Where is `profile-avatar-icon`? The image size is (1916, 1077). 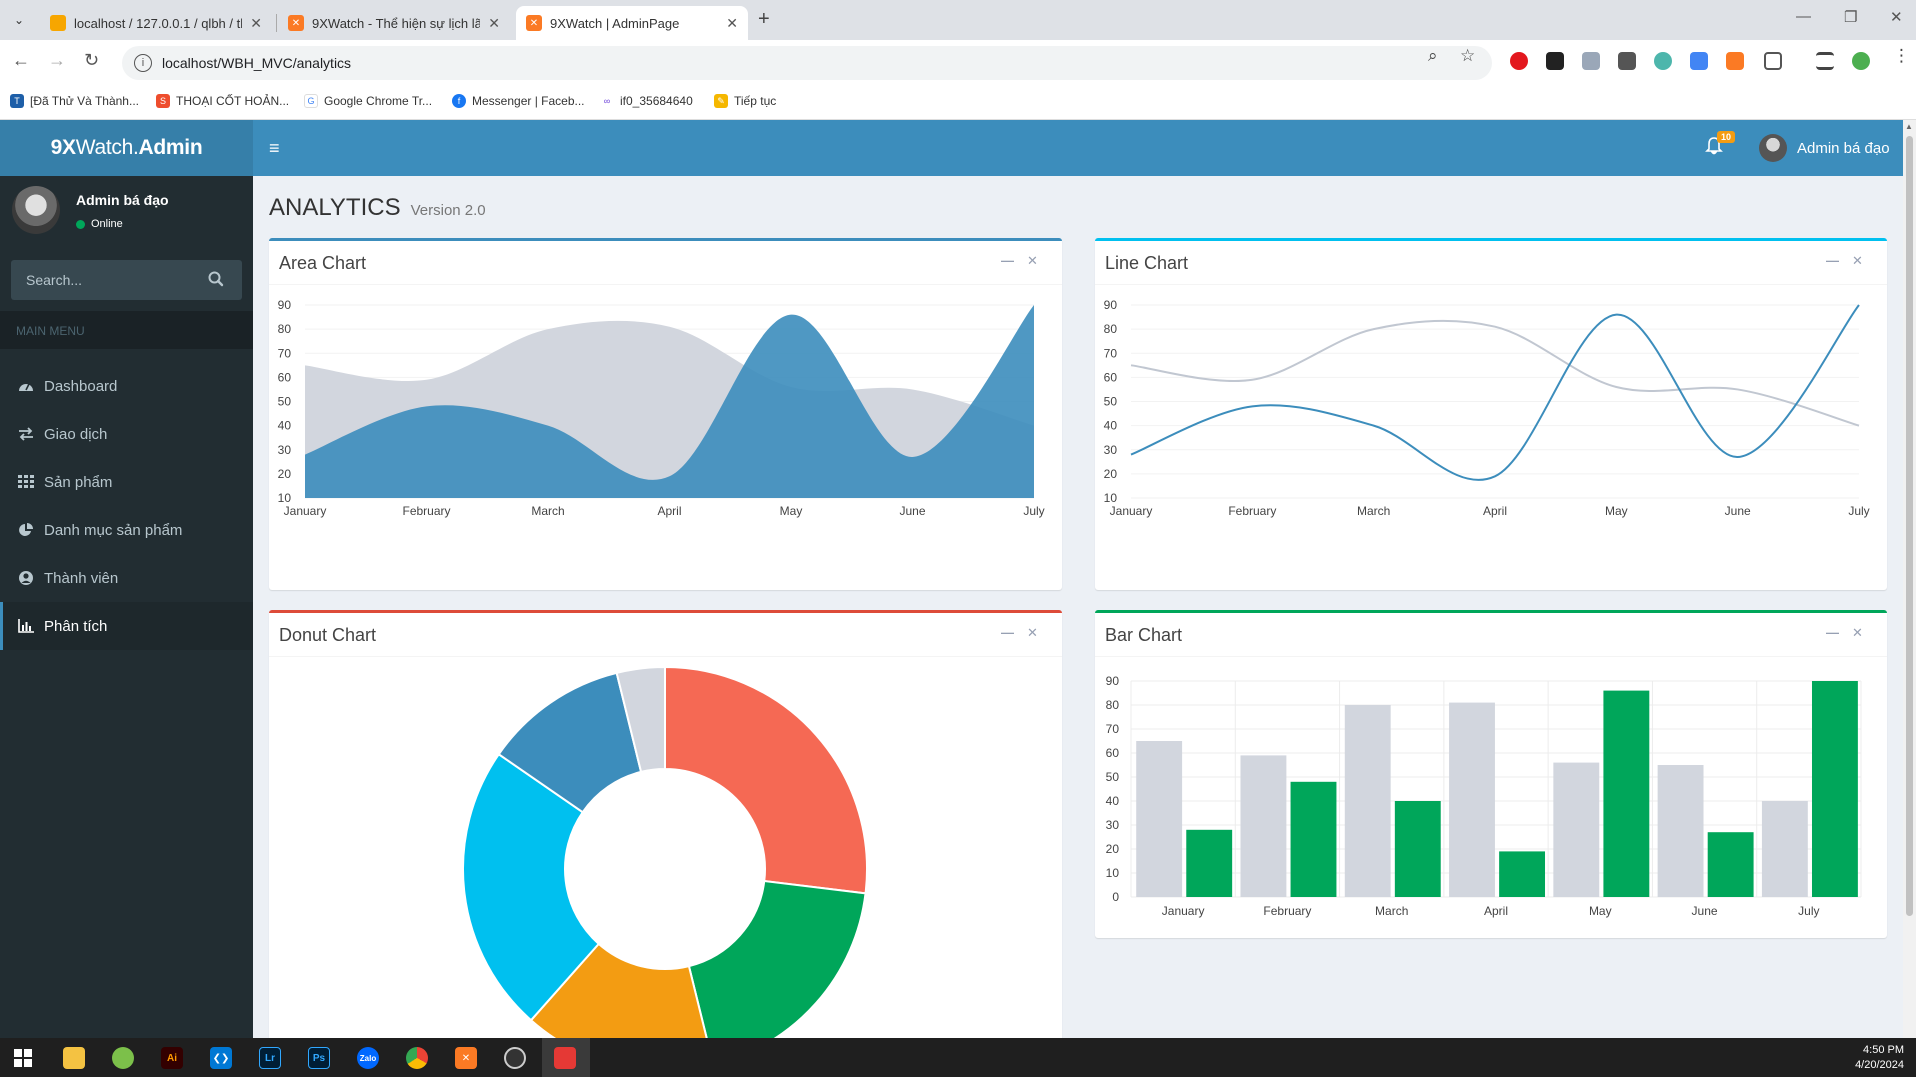
profile-avatar-icon is located at coordinates (1861, 61).